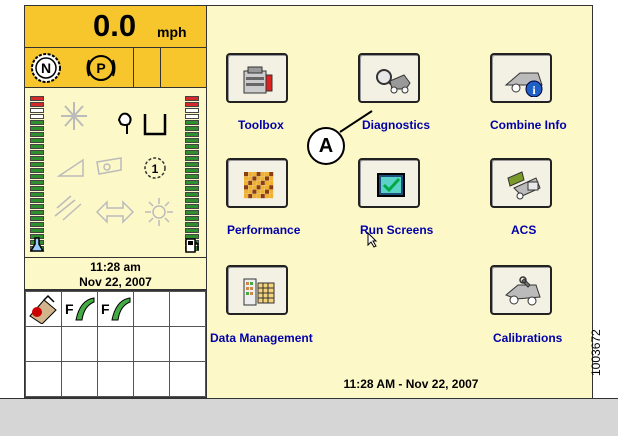  What do you see at coordinates (192, 245) in the screenshot?
I see `fuel-icon` at bounding box center [192, 245].